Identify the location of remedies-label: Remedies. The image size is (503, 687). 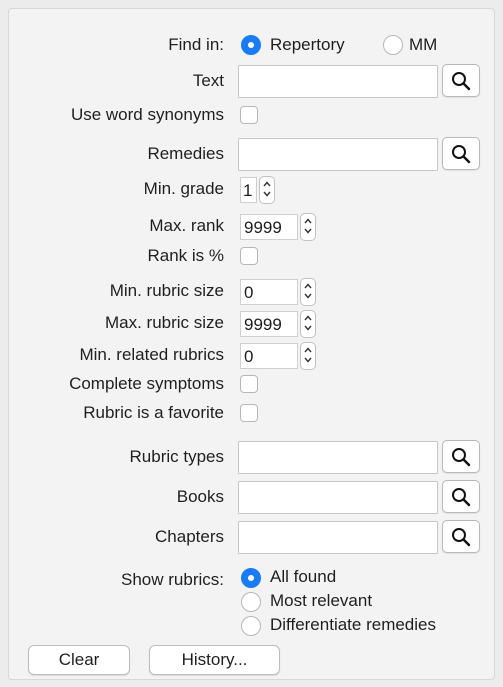
(185, 153).